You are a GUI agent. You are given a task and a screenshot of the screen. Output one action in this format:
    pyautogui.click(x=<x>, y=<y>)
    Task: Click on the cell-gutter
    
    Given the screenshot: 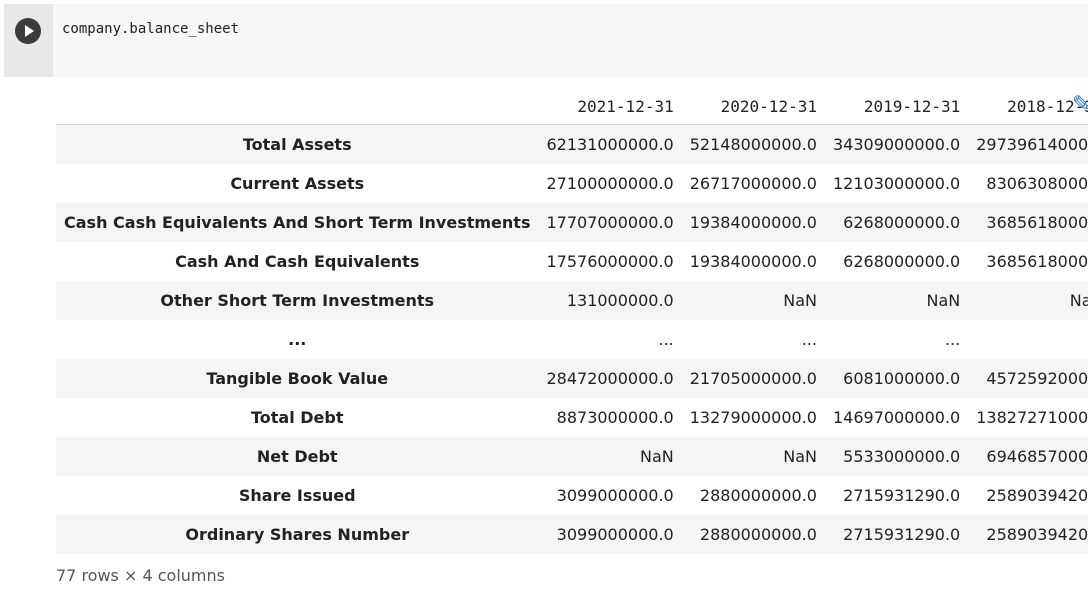 What is the action you would take?
    pyautogui.click(x=28, y=40)
    